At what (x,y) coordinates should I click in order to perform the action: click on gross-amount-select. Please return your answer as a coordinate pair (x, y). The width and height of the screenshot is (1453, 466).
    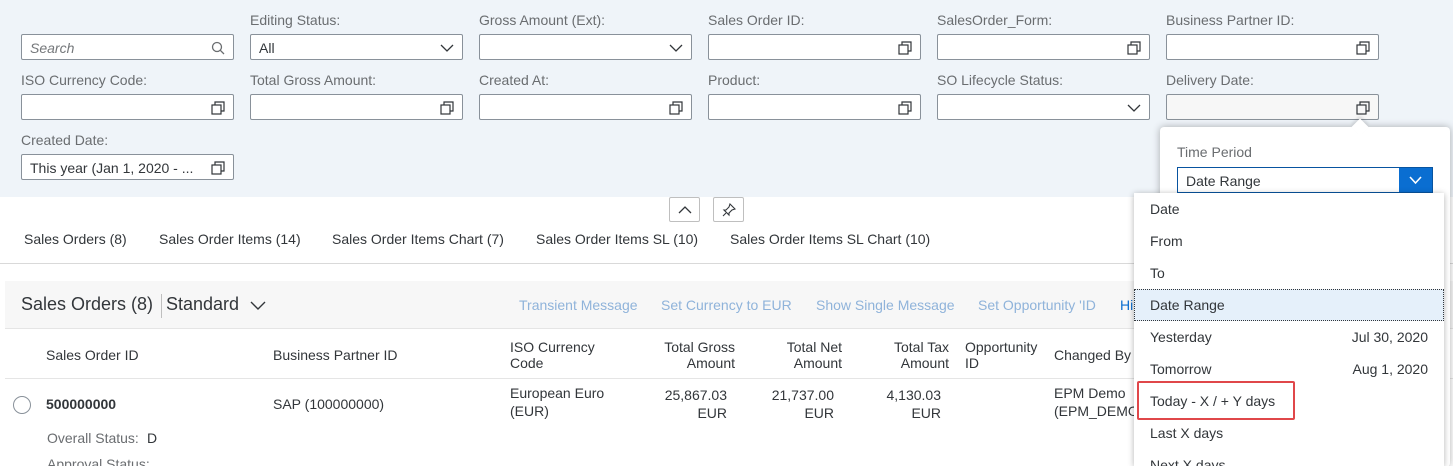
    Looking at the image, I should click on (585, 47).